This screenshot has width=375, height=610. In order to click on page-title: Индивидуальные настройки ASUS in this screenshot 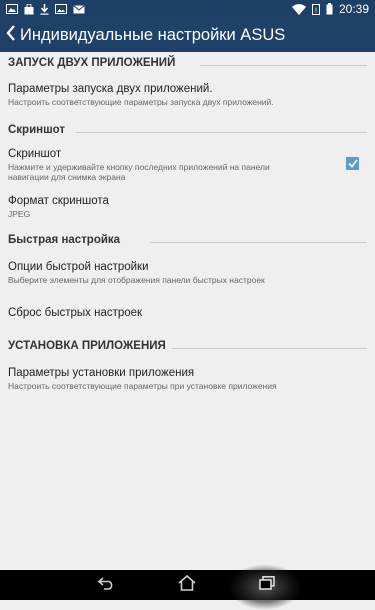, I will do `click(153, 34)`.